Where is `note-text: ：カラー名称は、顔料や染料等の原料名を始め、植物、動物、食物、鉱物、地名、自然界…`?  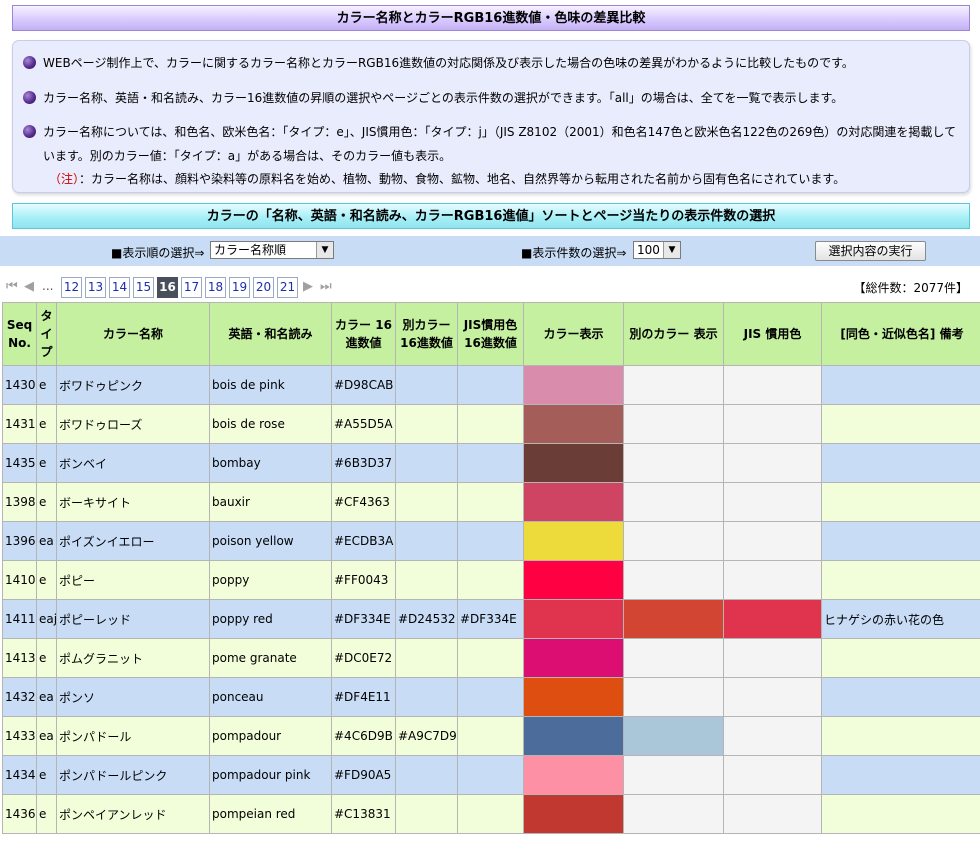 note-text: ：カラー名称は、顔料や染料等の原料名を始め、植物、動物、食物、鉱物、地名、自然界… is located at coordinates (462, 179).